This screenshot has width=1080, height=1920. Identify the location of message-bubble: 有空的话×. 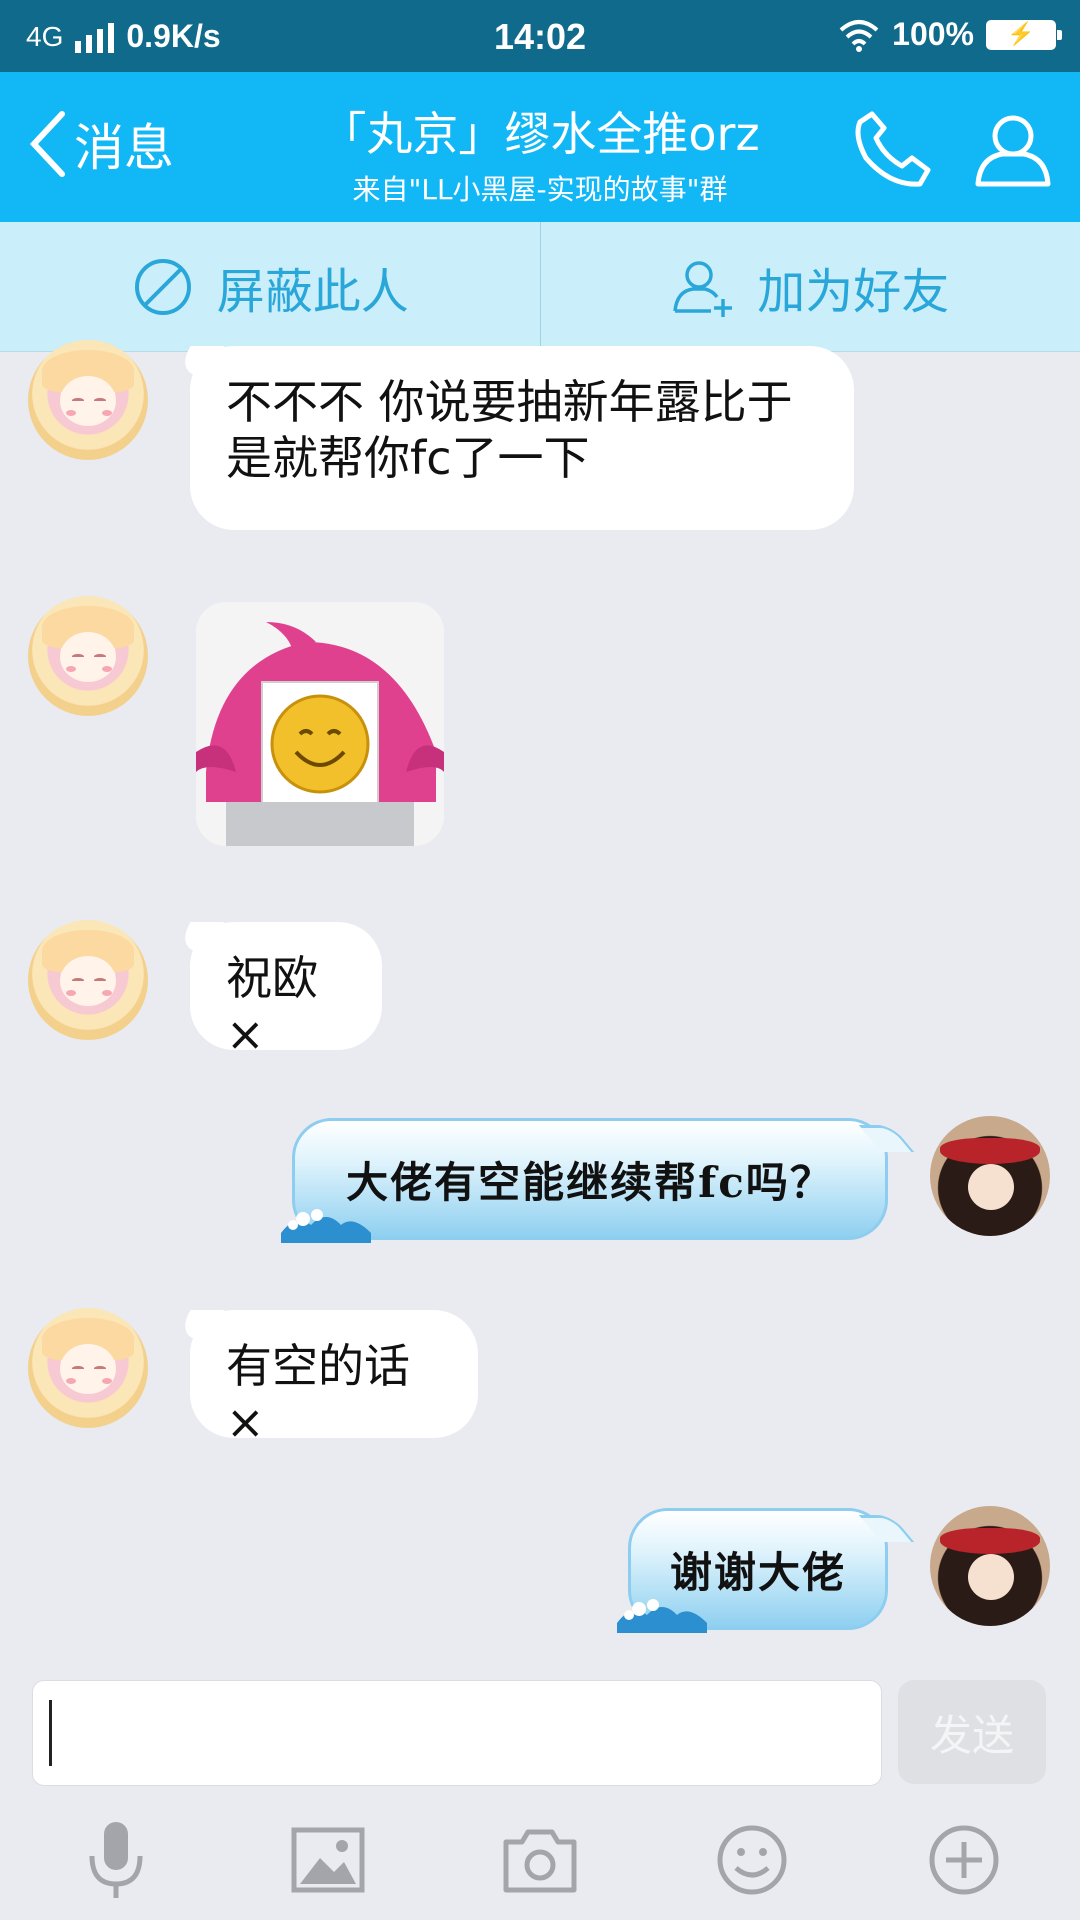
(334, 1379).